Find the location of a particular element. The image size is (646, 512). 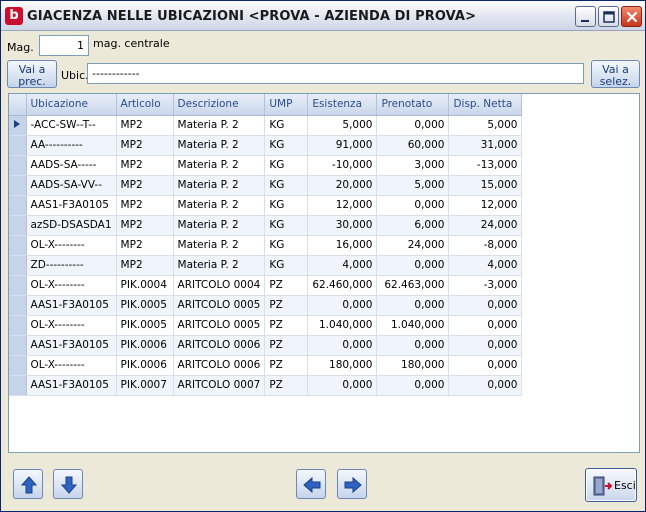

vai-a-prec-button: Vai a prec. is located at coordinates (32, 74).